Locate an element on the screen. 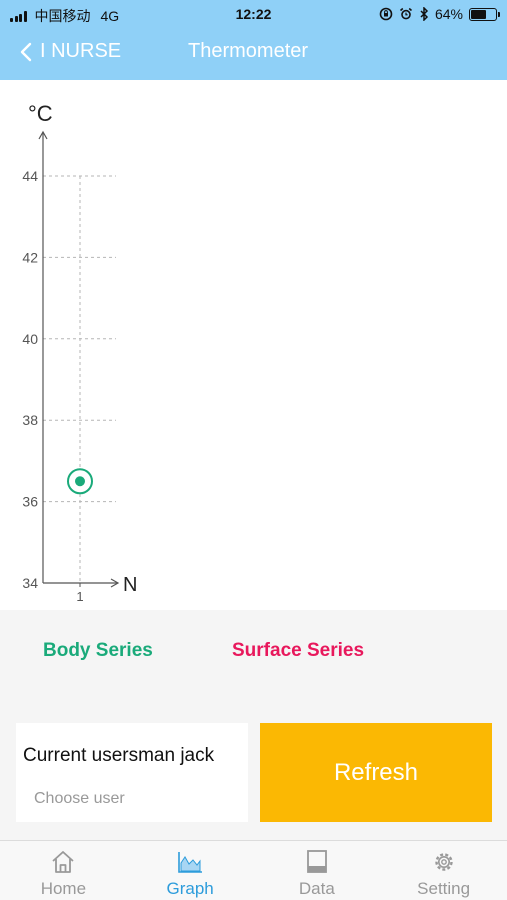 The width and height of the screenshot is (507, 900). battery-percent: 64% is located at coordinates (448, 14).